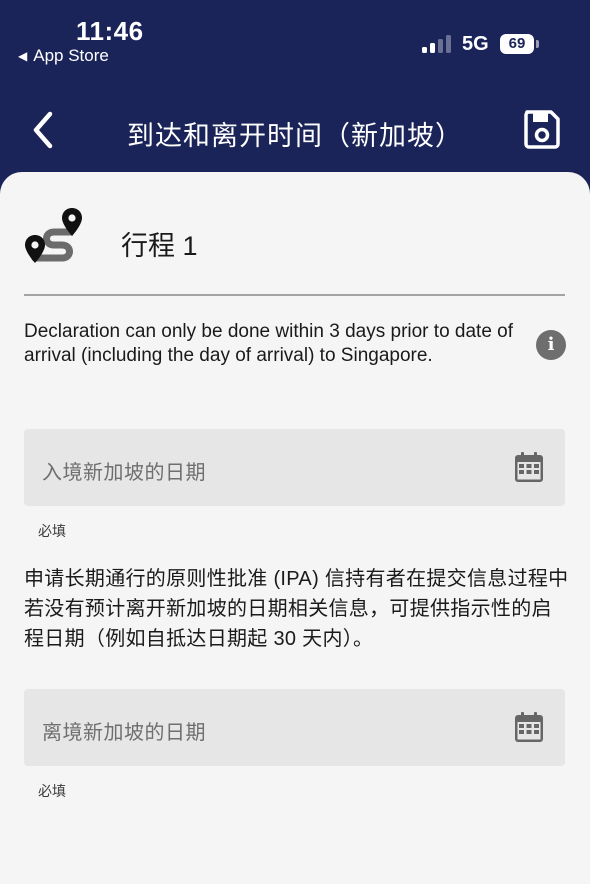 The width and height of the screenshot is (590, 884). What do you see at coordinates (71, 55) in the screenshot?
I see `back-app-label: App Store` at bounding box center [71, 55].